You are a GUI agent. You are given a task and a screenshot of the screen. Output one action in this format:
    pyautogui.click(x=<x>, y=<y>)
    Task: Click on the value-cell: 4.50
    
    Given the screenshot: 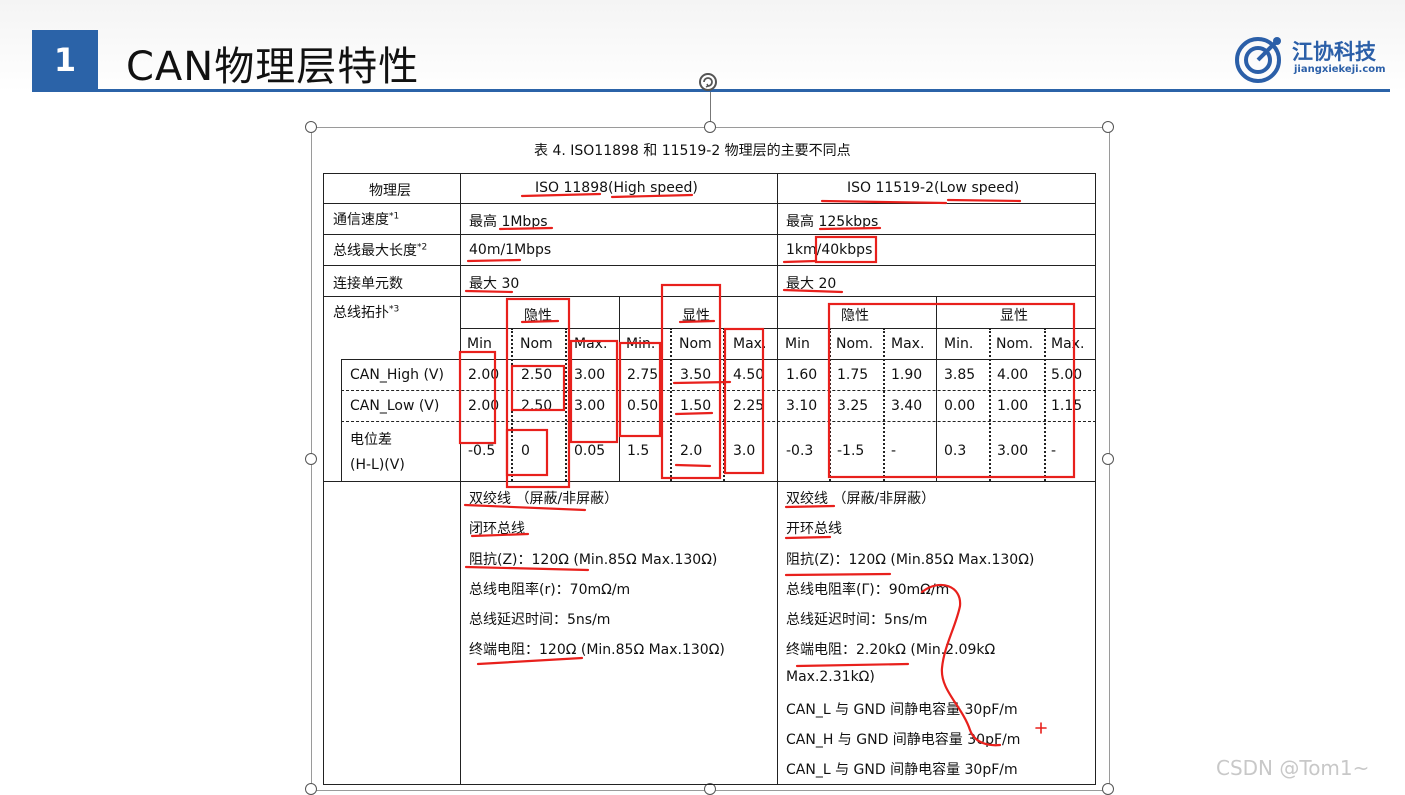 What is the action you would take?
    pyautogui.click(x=749, y=375)
    